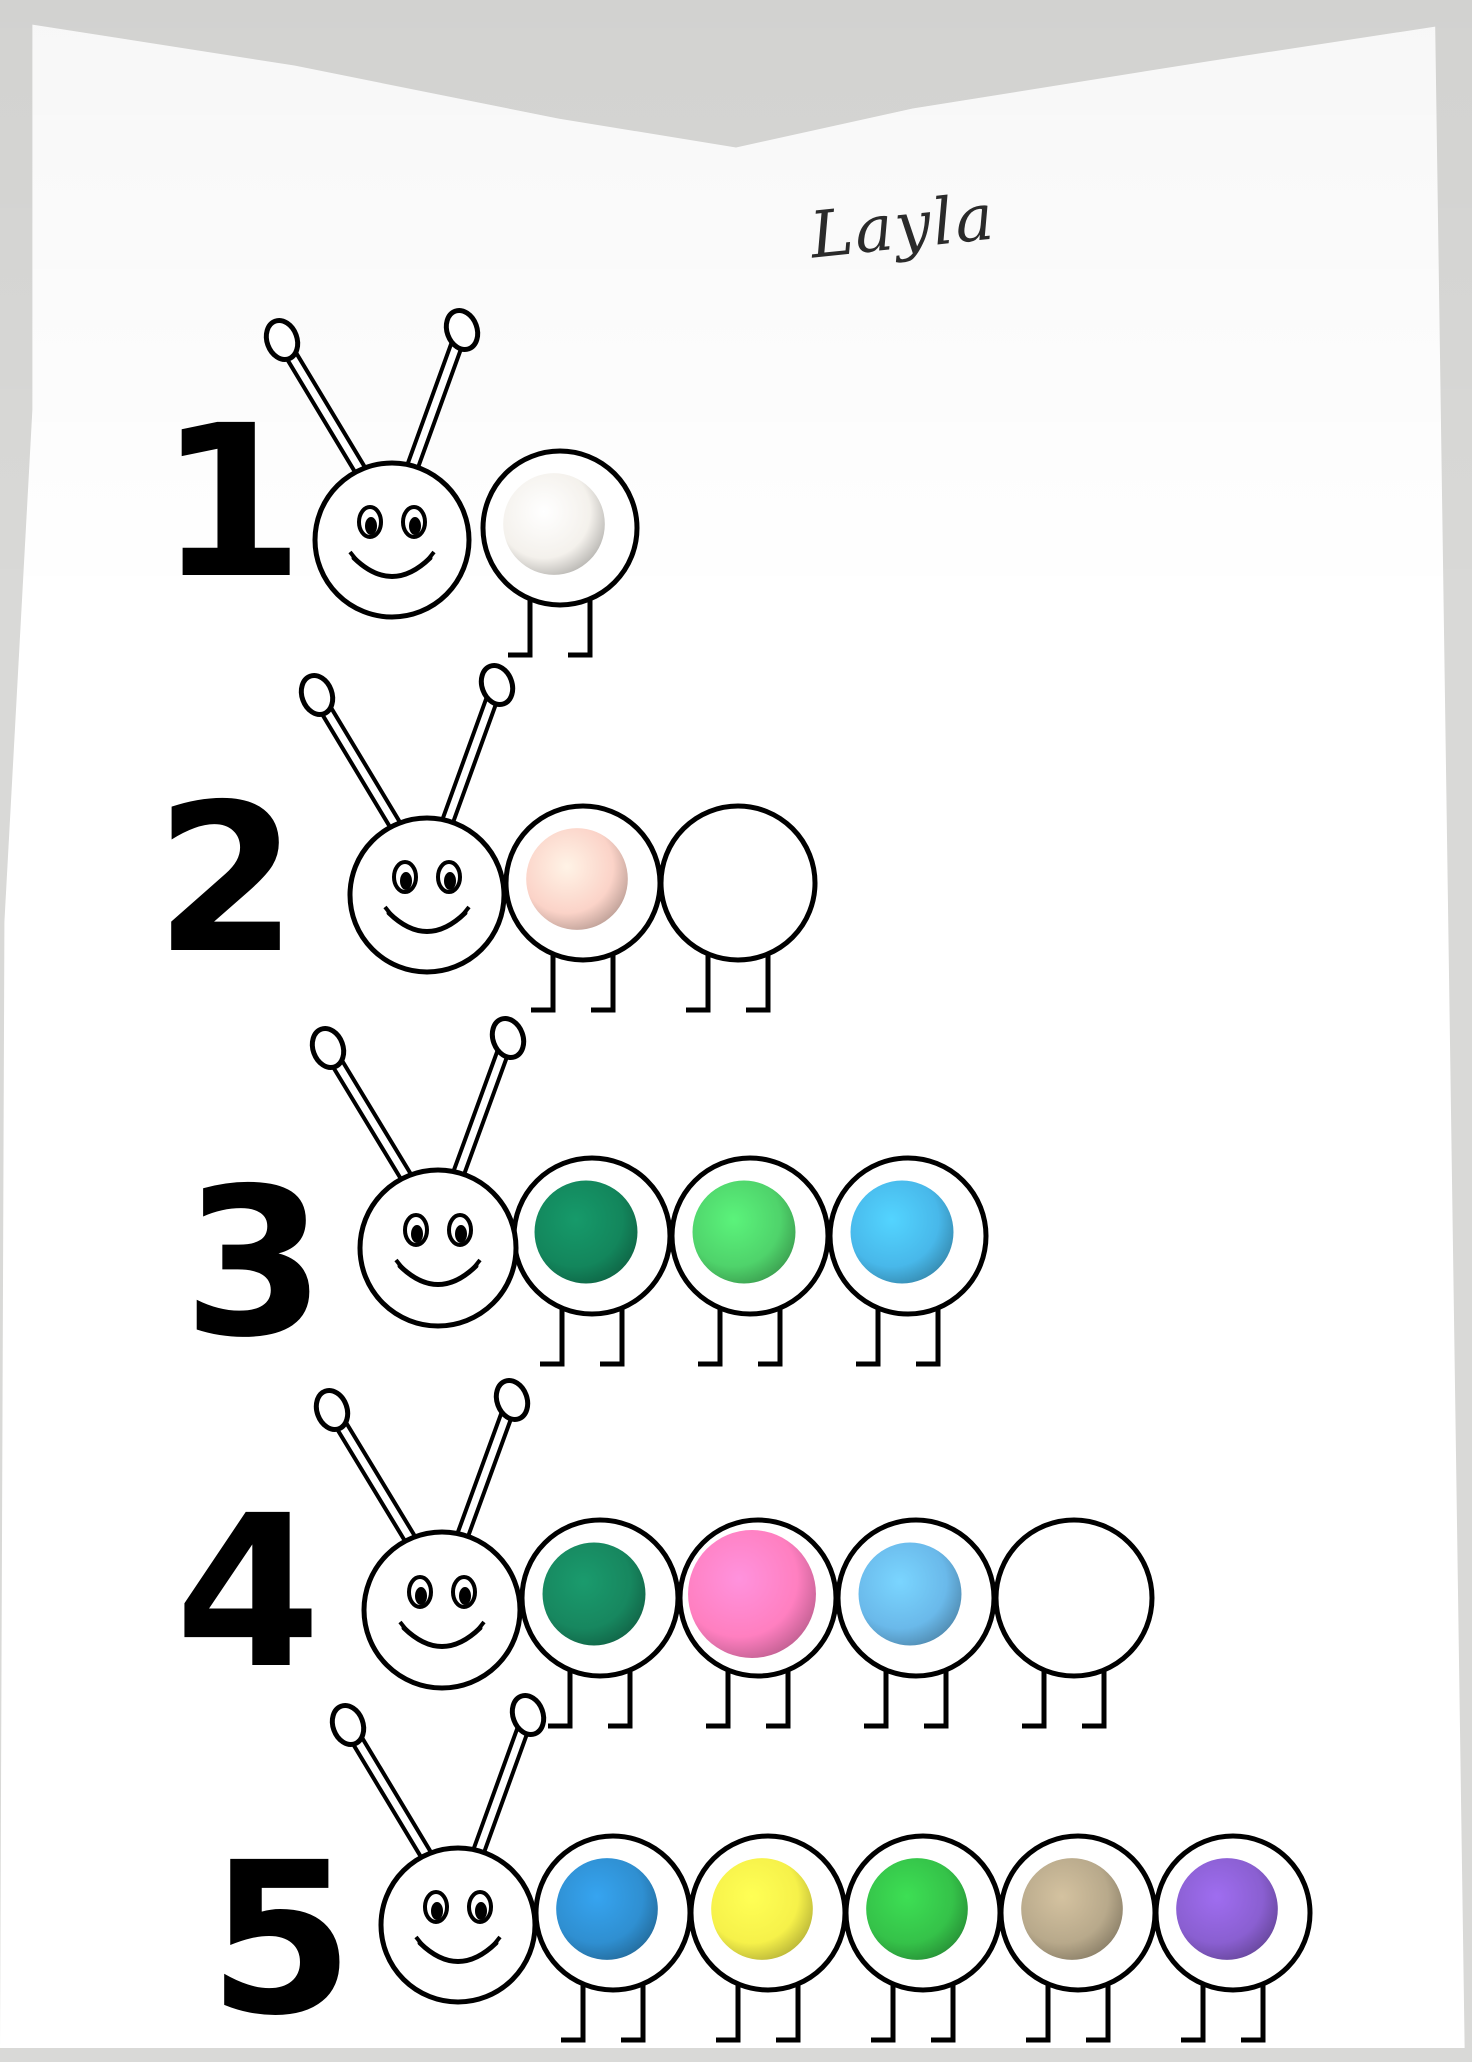 The height and width of the screenshot is (2062, 1472). Describe the element at coordinates (458, 1925) in the screenshot. I see `caterpillar-head` at that location.